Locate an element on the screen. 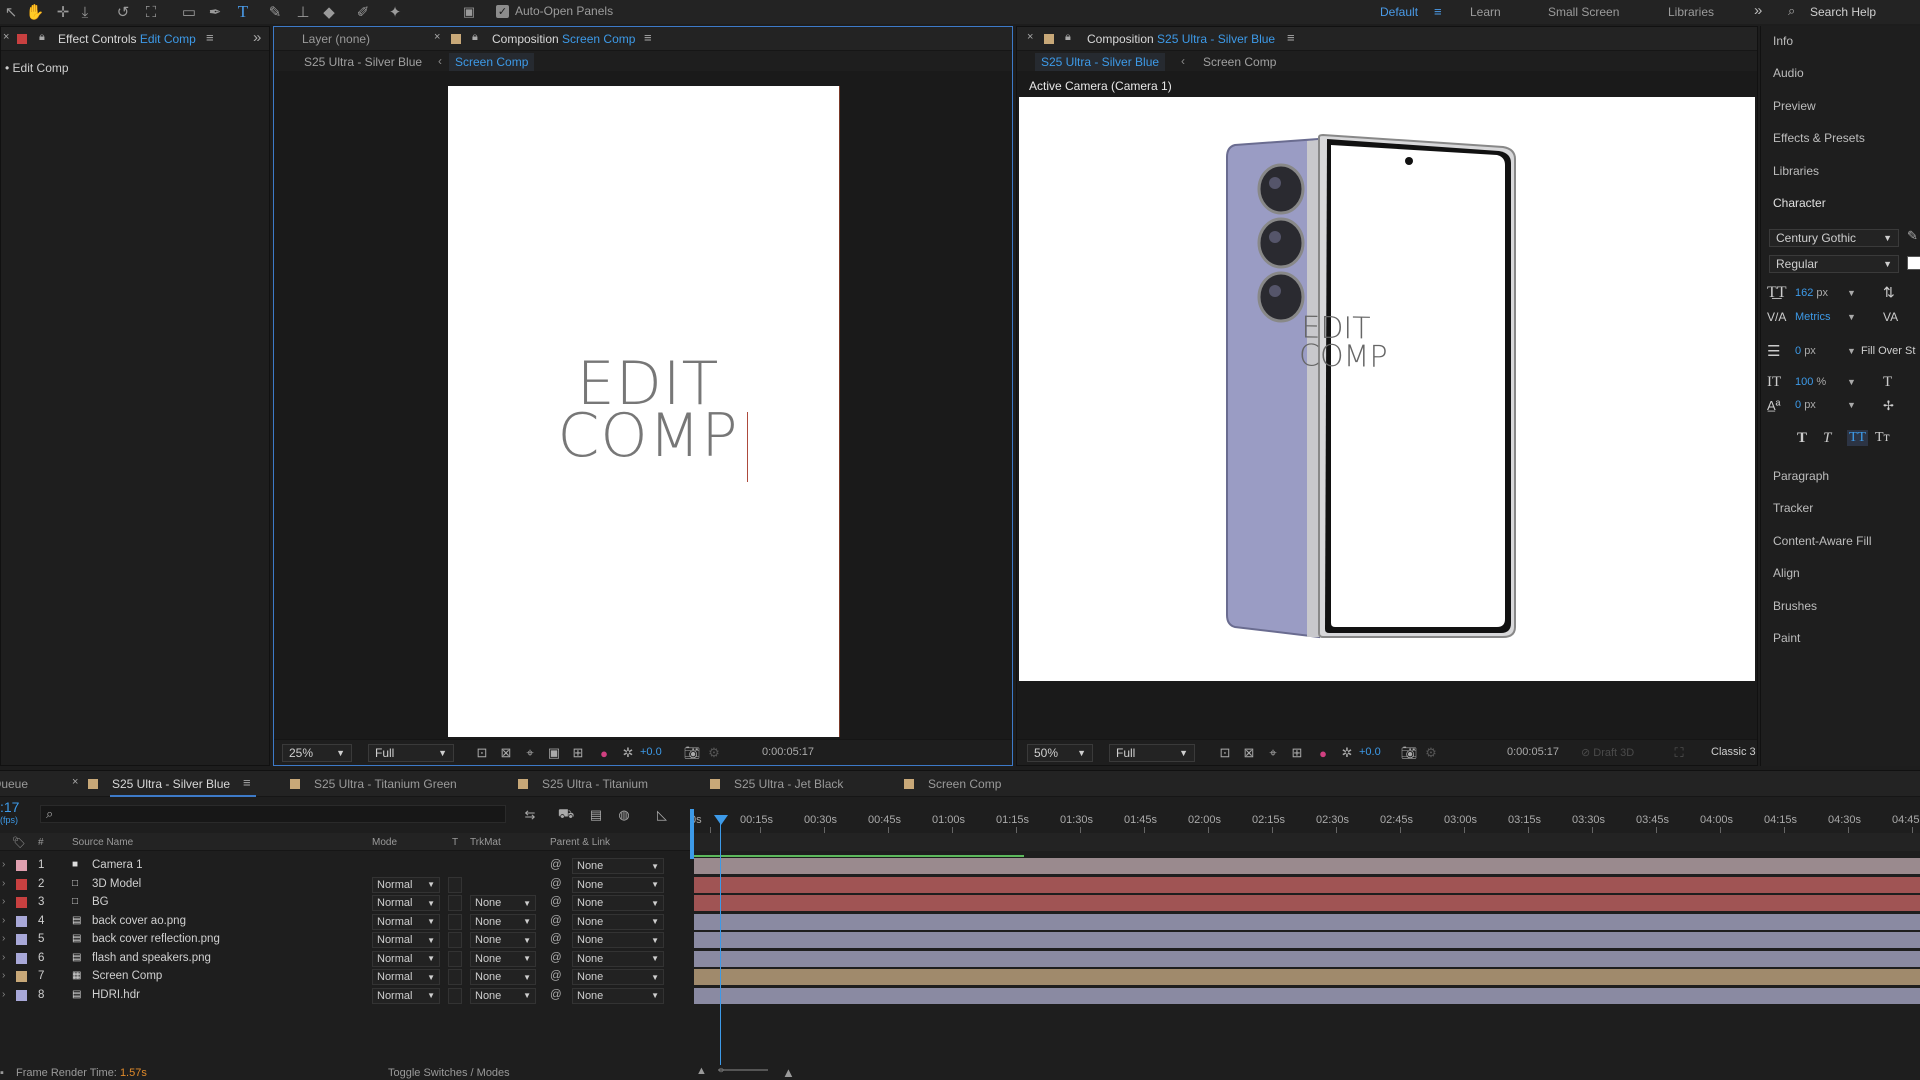  clone-stamp-tool-icon: ⊥ is located at coordinates (303, 12).